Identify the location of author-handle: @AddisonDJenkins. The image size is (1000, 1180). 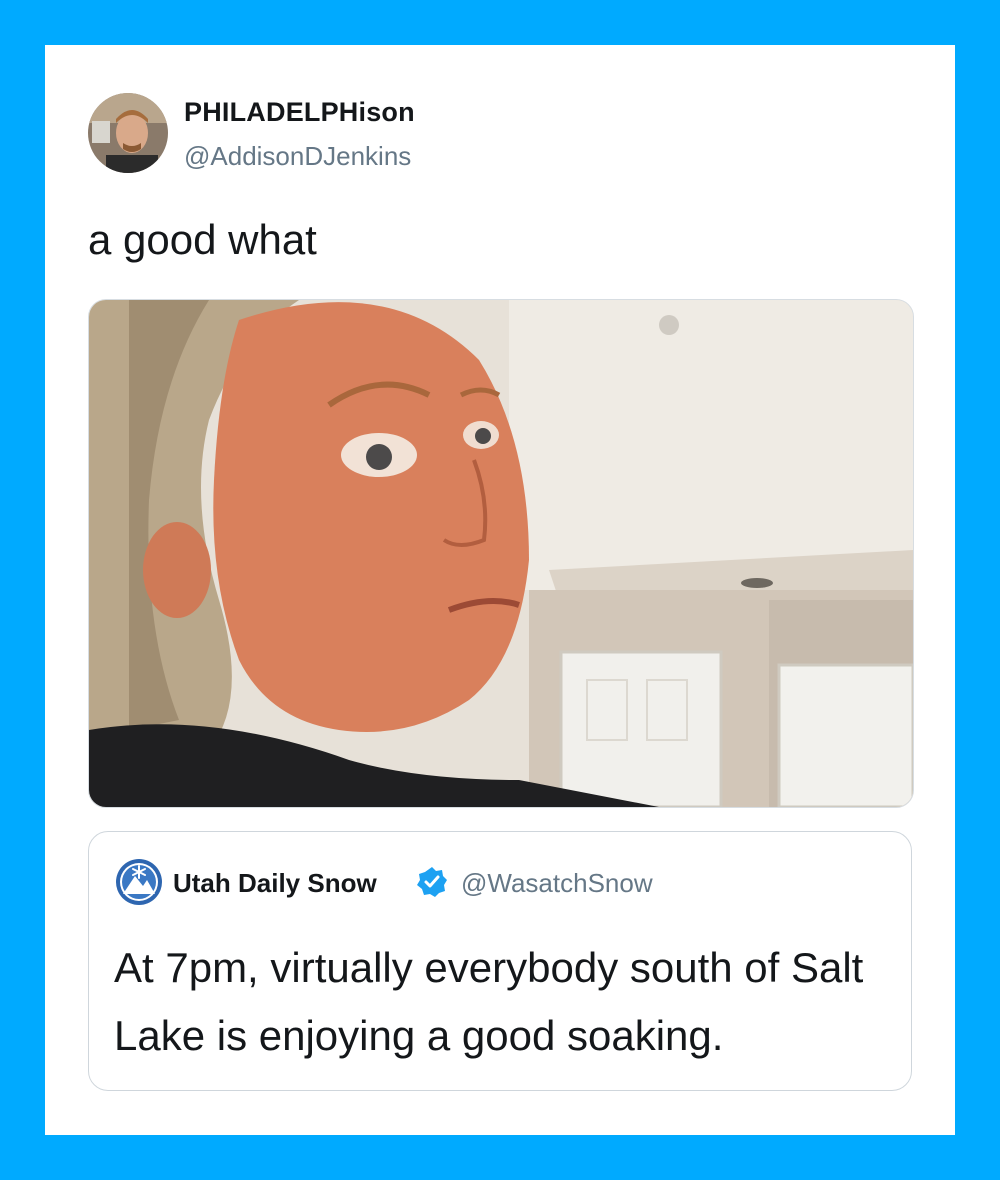
(297, 156).